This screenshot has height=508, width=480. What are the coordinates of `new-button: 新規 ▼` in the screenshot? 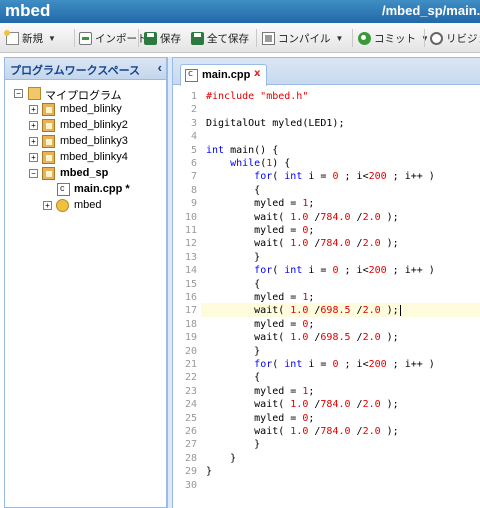 It's located at (30, 38).